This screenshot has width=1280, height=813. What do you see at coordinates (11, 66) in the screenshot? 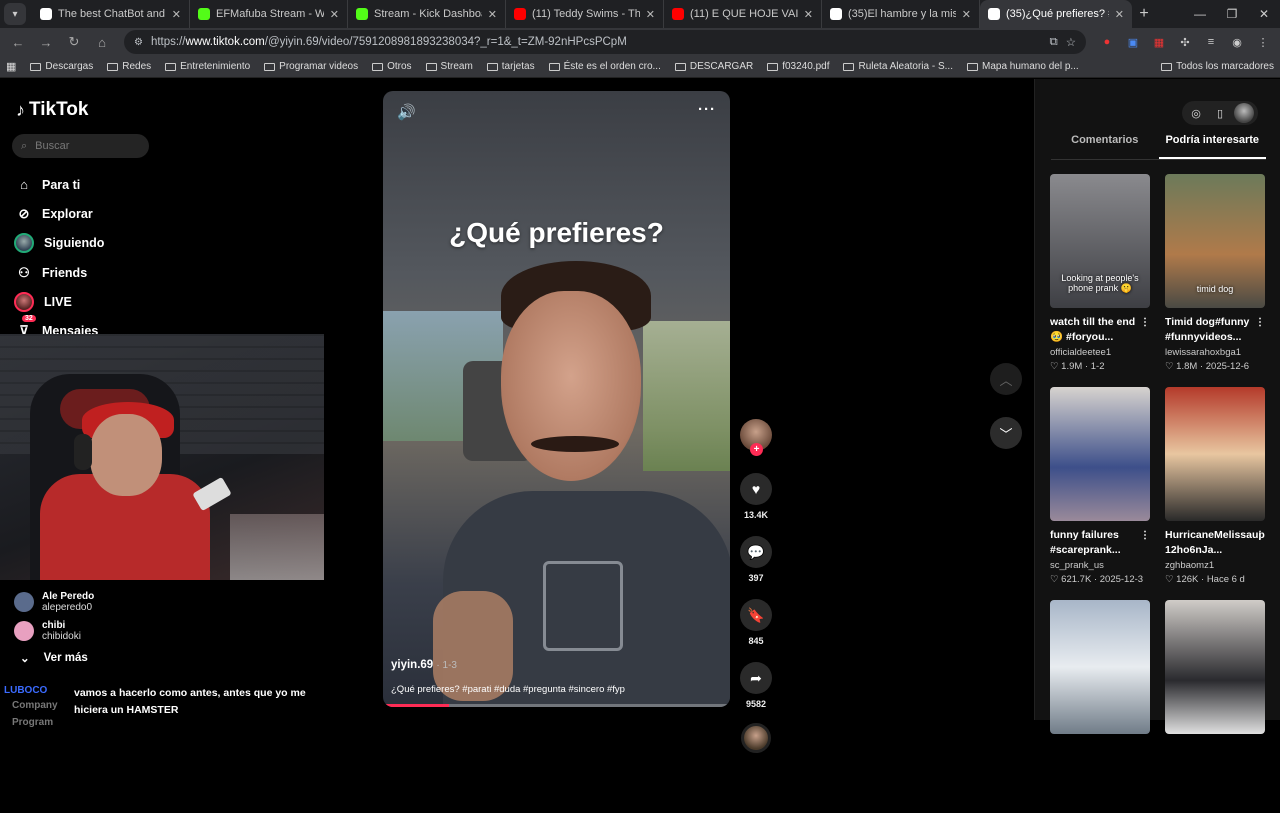
I see `apps-grid-icon: ▦` at bounding box center [11, 66].